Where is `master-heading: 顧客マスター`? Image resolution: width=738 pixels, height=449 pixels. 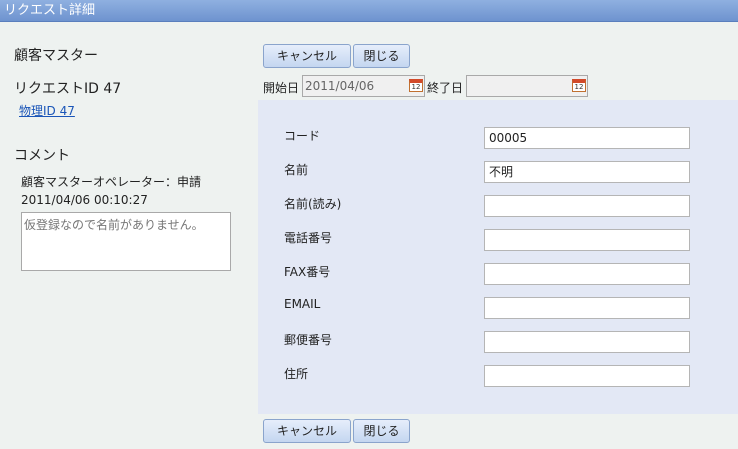
master-heading: 顧客マスター is located at coordinates (56, 56).